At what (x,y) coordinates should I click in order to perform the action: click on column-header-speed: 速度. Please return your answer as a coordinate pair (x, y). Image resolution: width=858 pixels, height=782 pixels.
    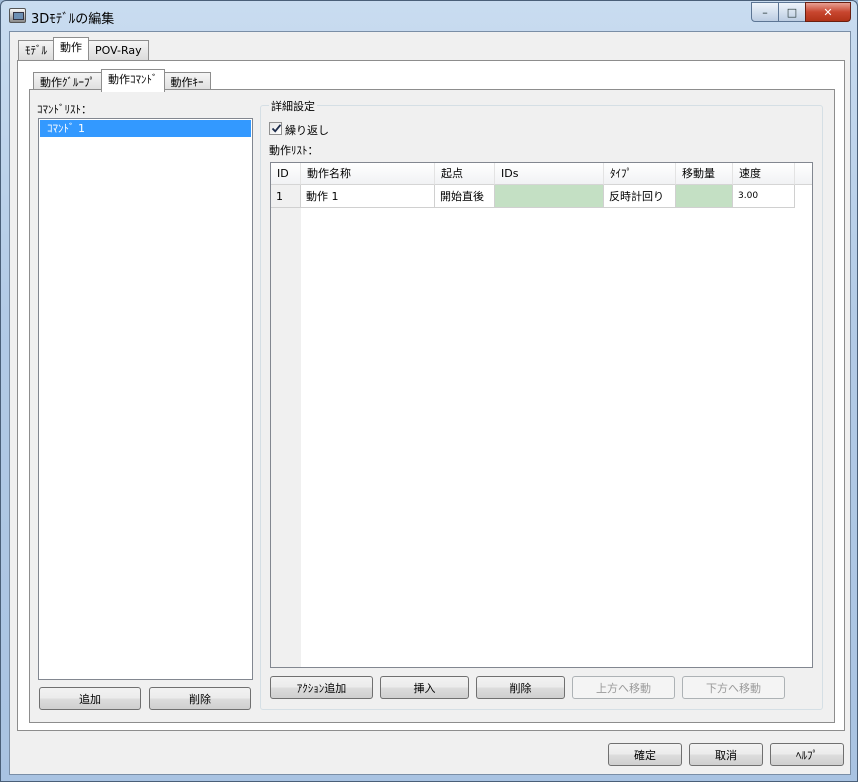
    Looking at the image, I should click on (764, 174).